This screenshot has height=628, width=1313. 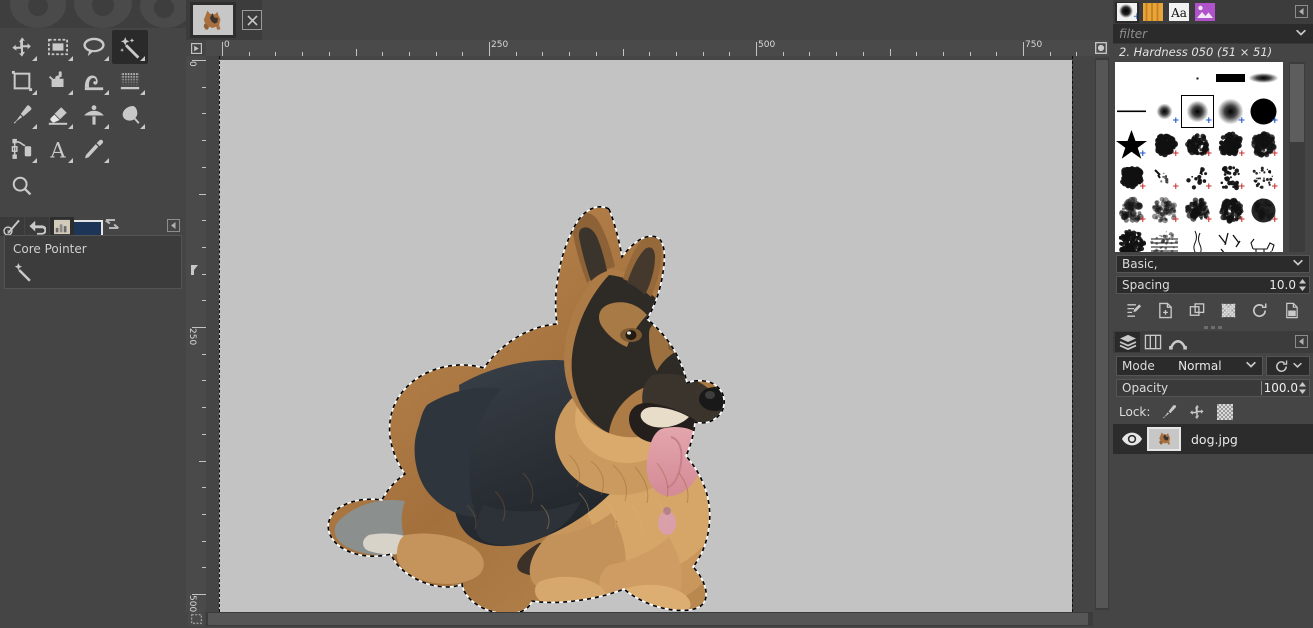 I want to click on bucket-fill-tool, so click(x=58, y=81).